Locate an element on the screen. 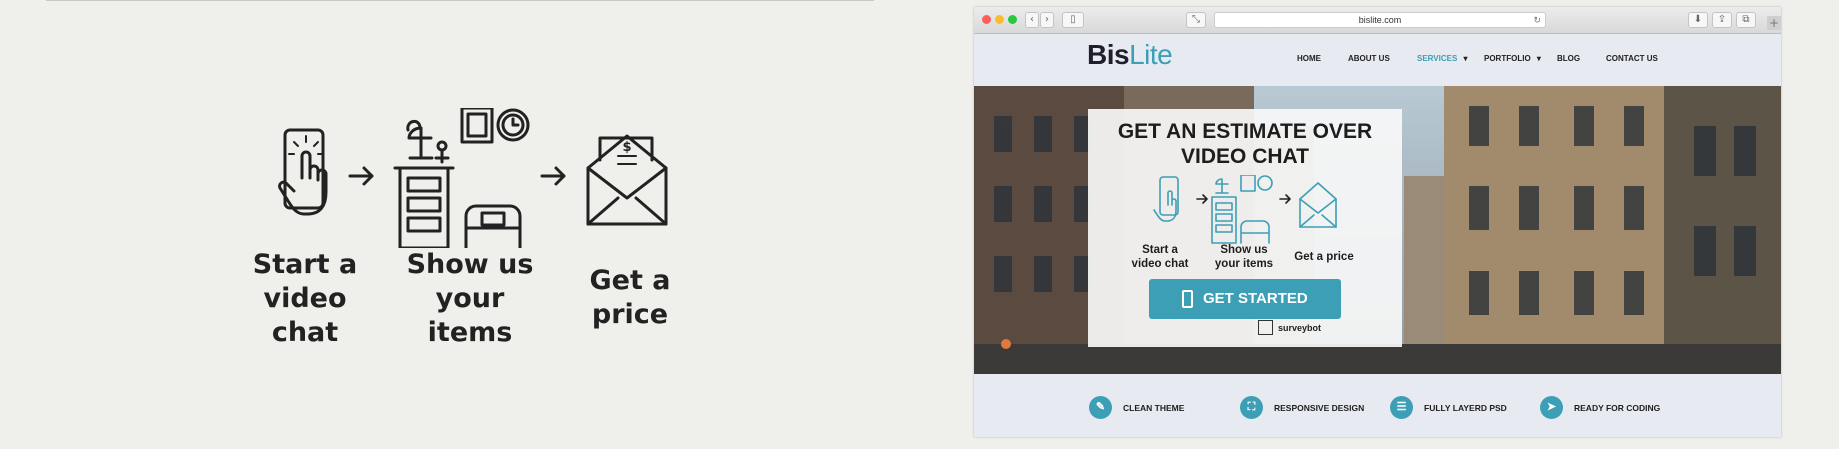 This screenshot has height=449, width=1839. cursor-icon: ➤ is located at coordinates (1551, 407).